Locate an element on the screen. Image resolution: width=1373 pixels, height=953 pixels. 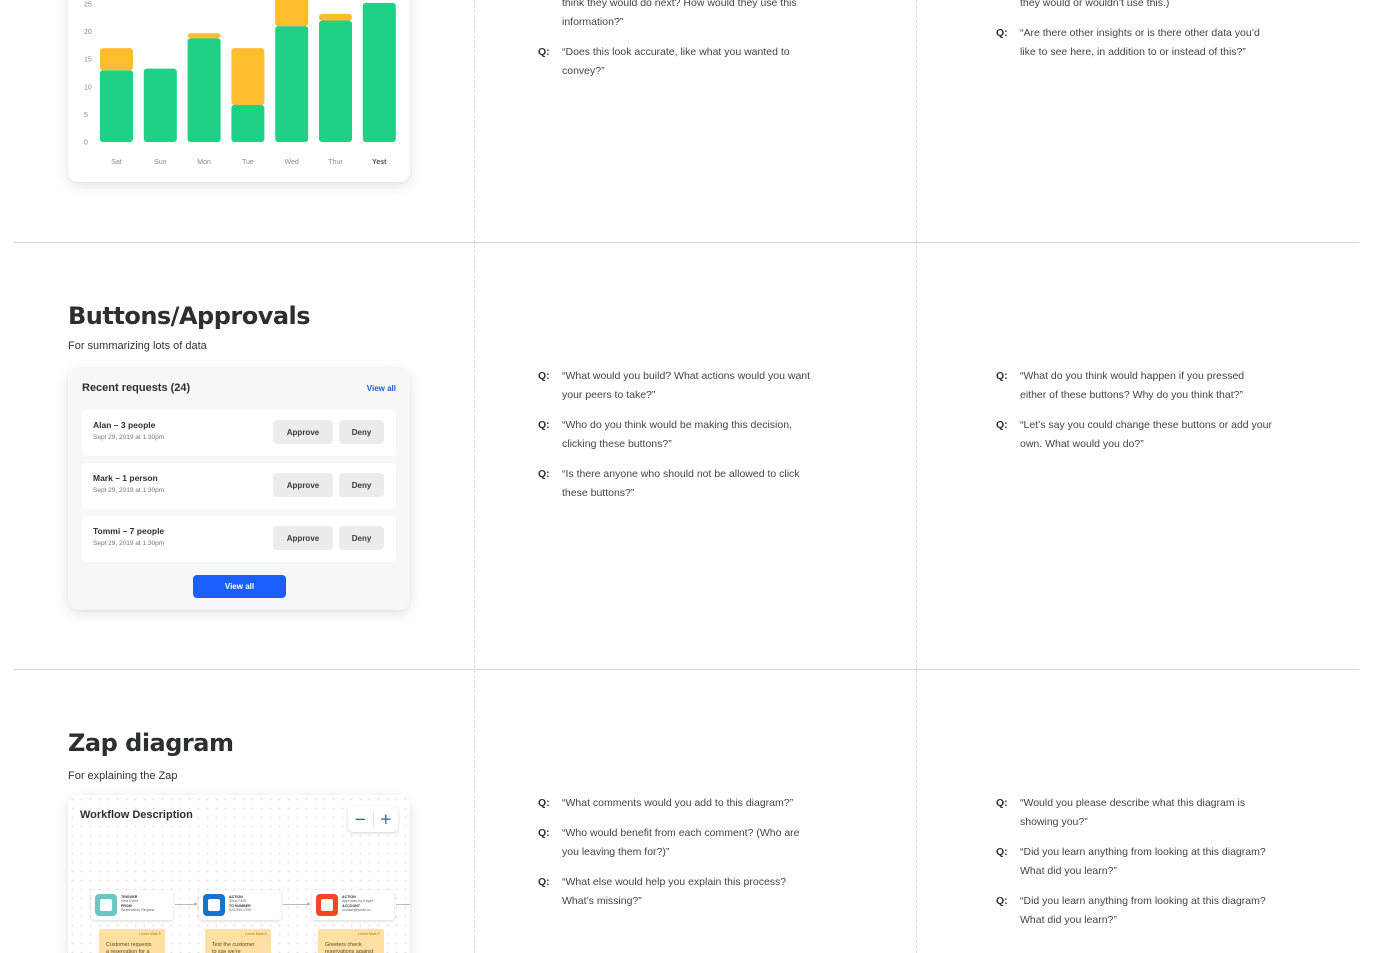
card-heading: Workflow Description is located at coordinates (136, 815).